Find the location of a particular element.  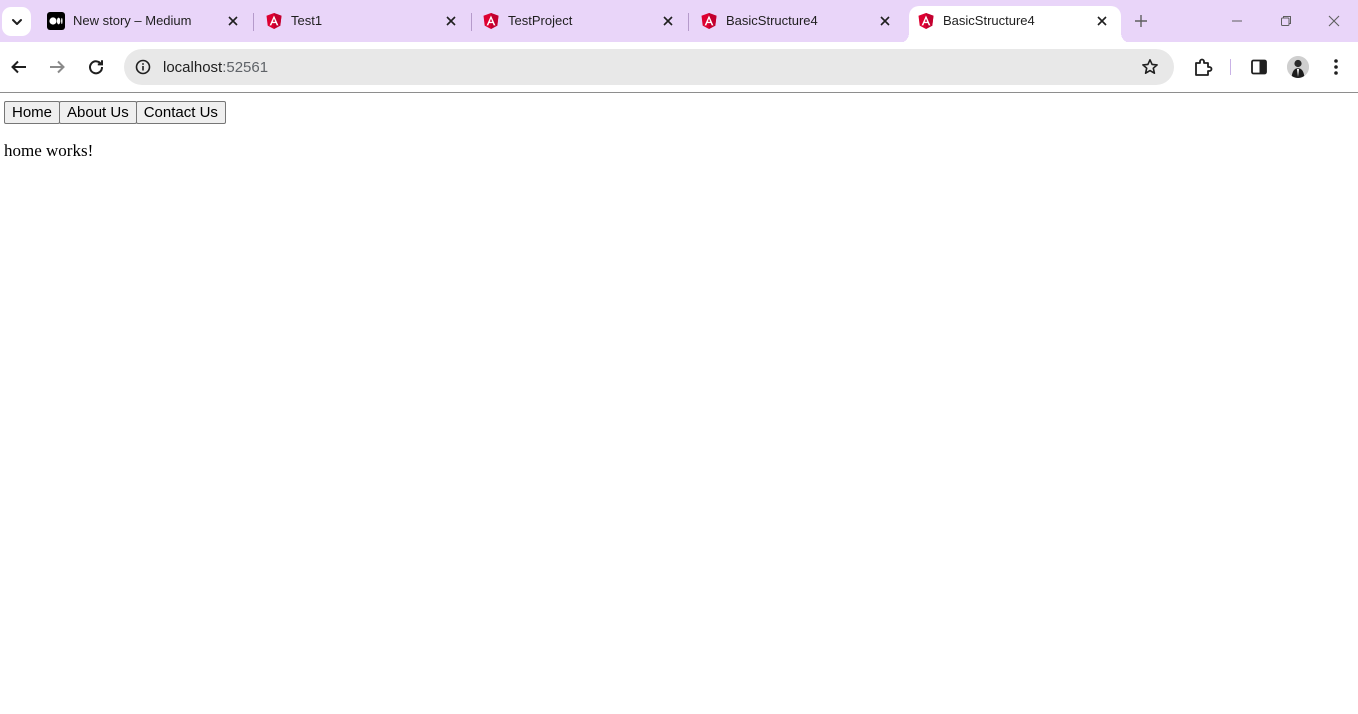

reload-button is located at coordinates (96, 67).